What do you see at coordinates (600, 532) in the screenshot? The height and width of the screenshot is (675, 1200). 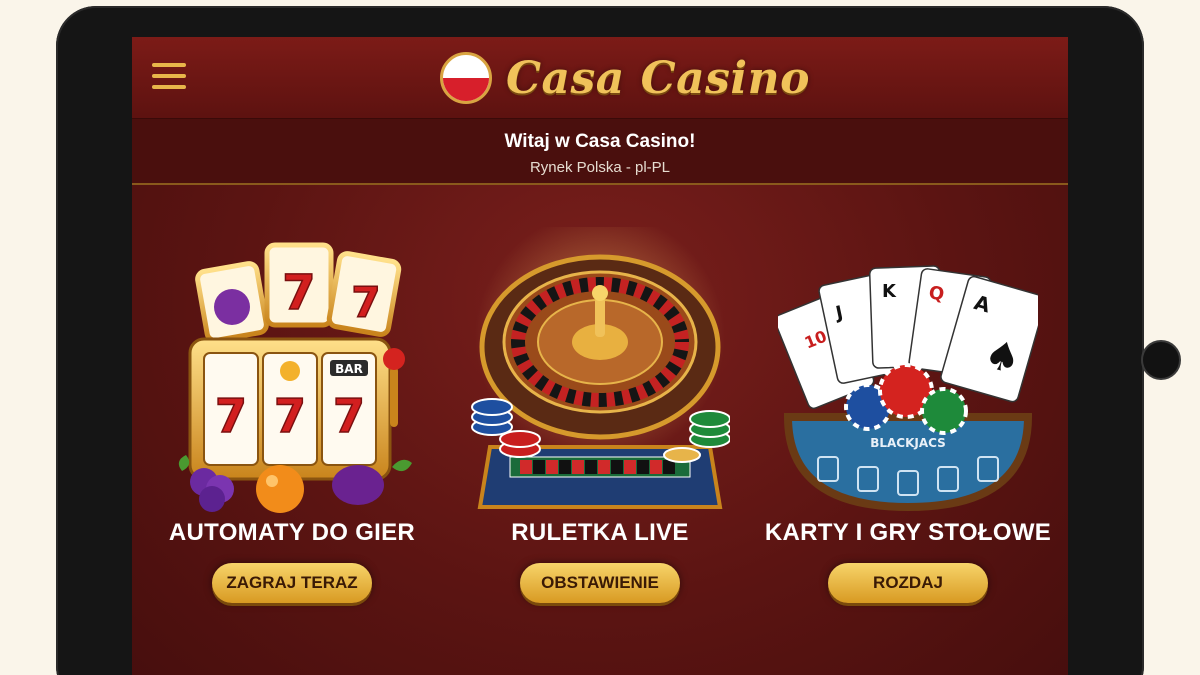 I see `game-title-roulette: RULETKA LIVE` at bounding box center [600, 532].